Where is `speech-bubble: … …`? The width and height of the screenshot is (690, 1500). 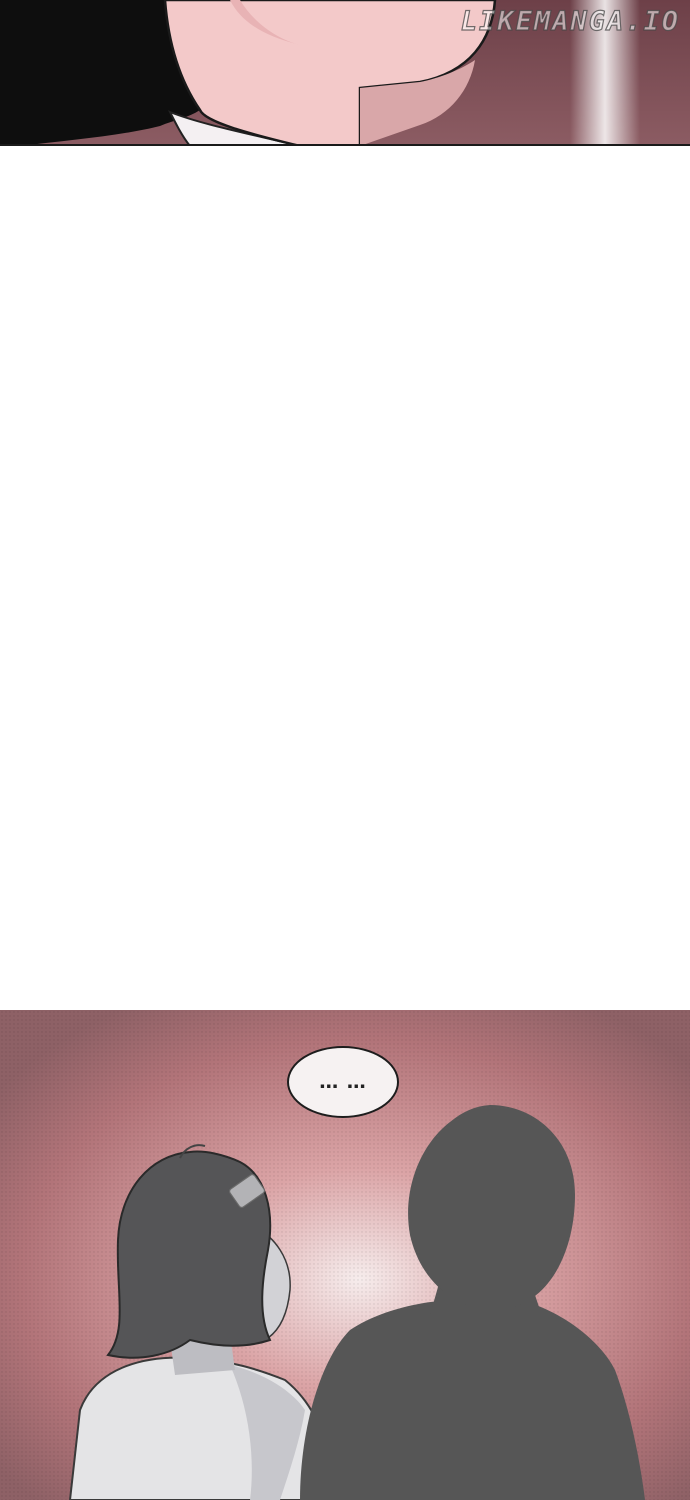 speech-bubble: … … is located at coordinates (343, 1082).